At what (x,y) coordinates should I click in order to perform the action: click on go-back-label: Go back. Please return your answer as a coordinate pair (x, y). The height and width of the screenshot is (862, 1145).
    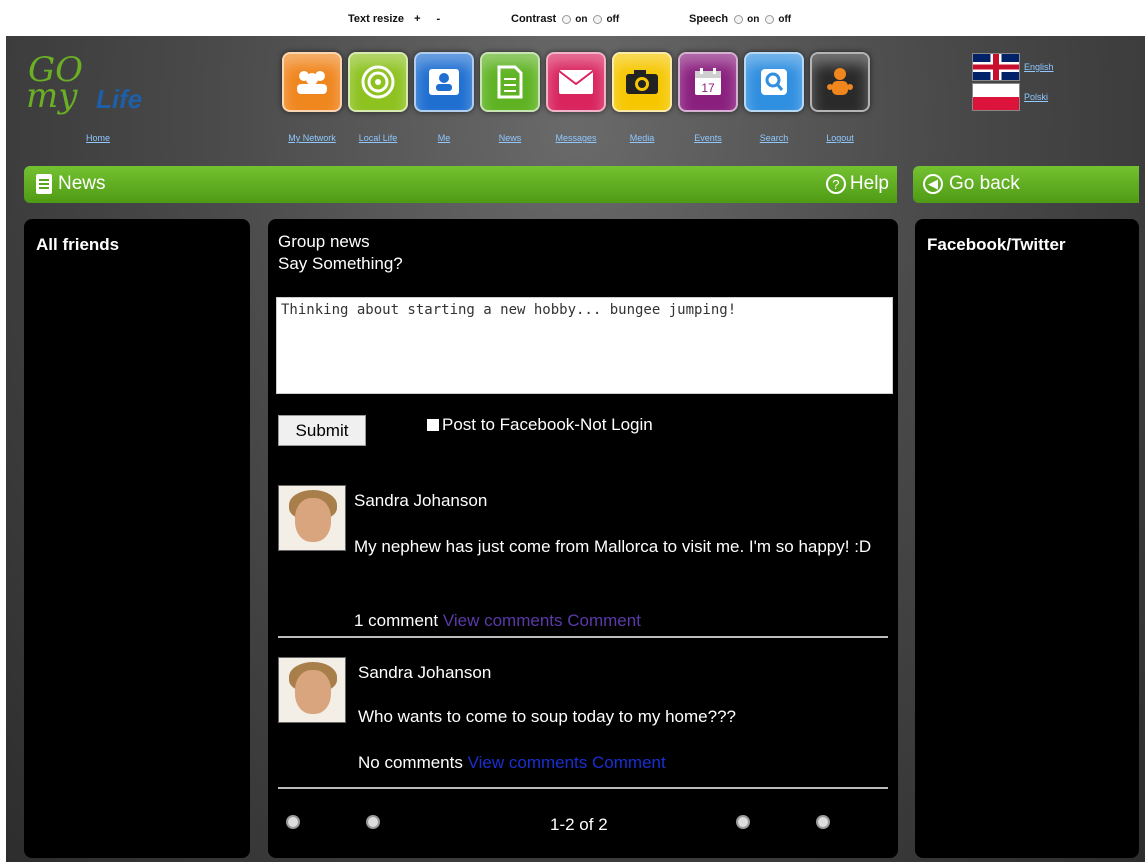
    Looking at the image, I should click on (984, 183).